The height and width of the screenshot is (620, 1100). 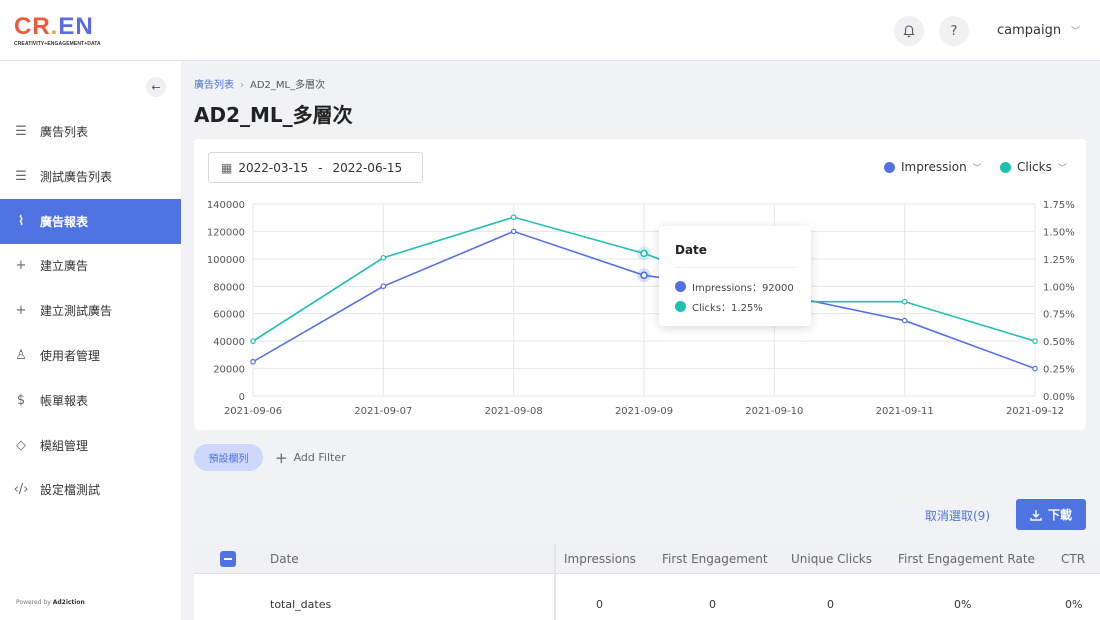 What do you see at coordinates (21, 221) in the screenshot?
I see `report-icon: ⌇` at bounding box center [21, 221].